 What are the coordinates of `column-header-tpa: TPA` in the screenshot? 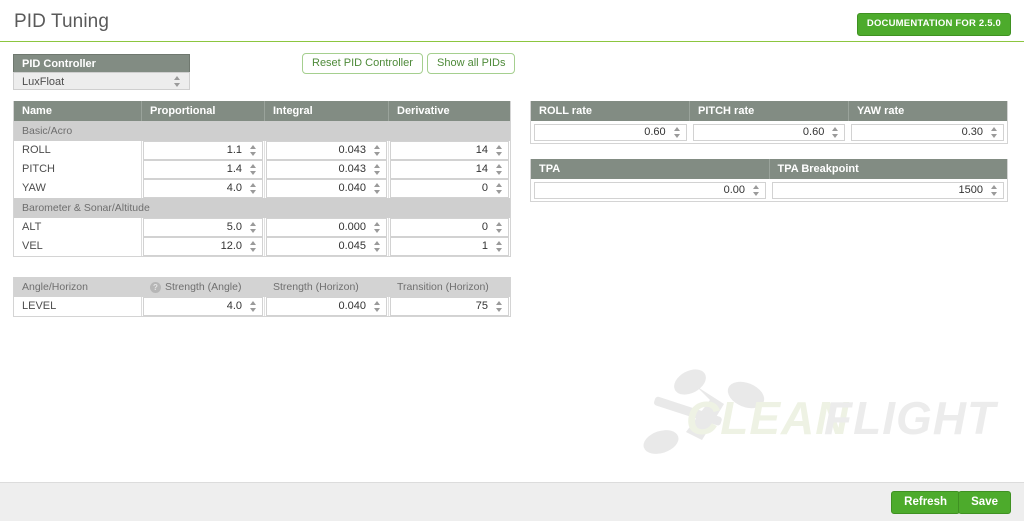 It's located at (650, 169).